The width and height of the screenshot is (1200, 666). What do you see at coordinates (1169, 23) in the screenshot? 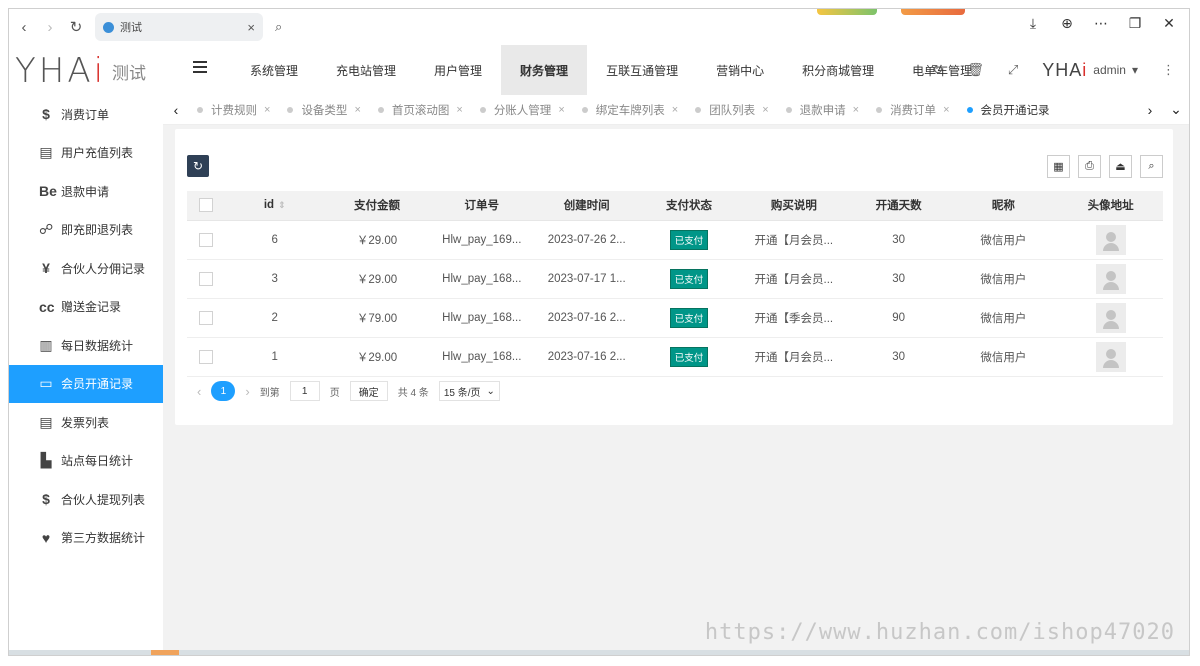
I see `close-icon: ✕` at bounding box center [1169, 23].